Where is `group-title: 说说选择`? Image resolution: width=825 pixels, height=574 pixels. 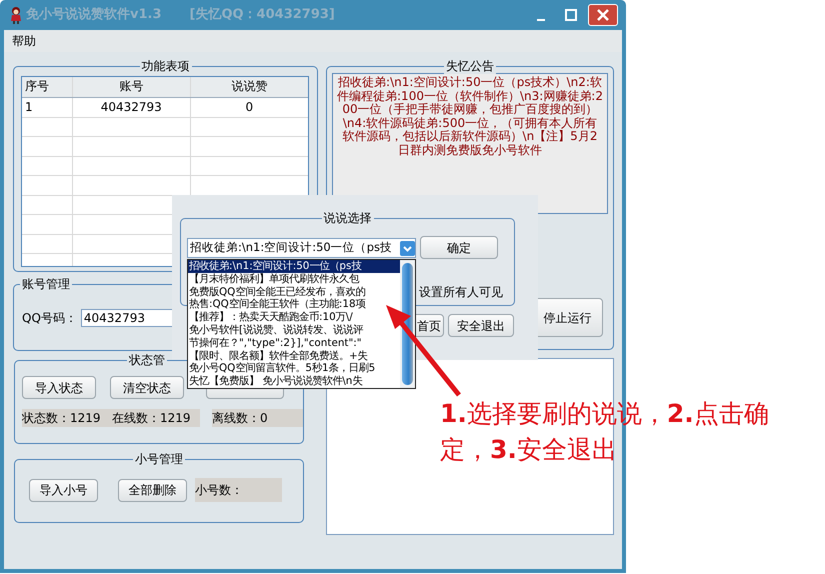 group-title: 说说选择 is located at coordinates (348, 218).